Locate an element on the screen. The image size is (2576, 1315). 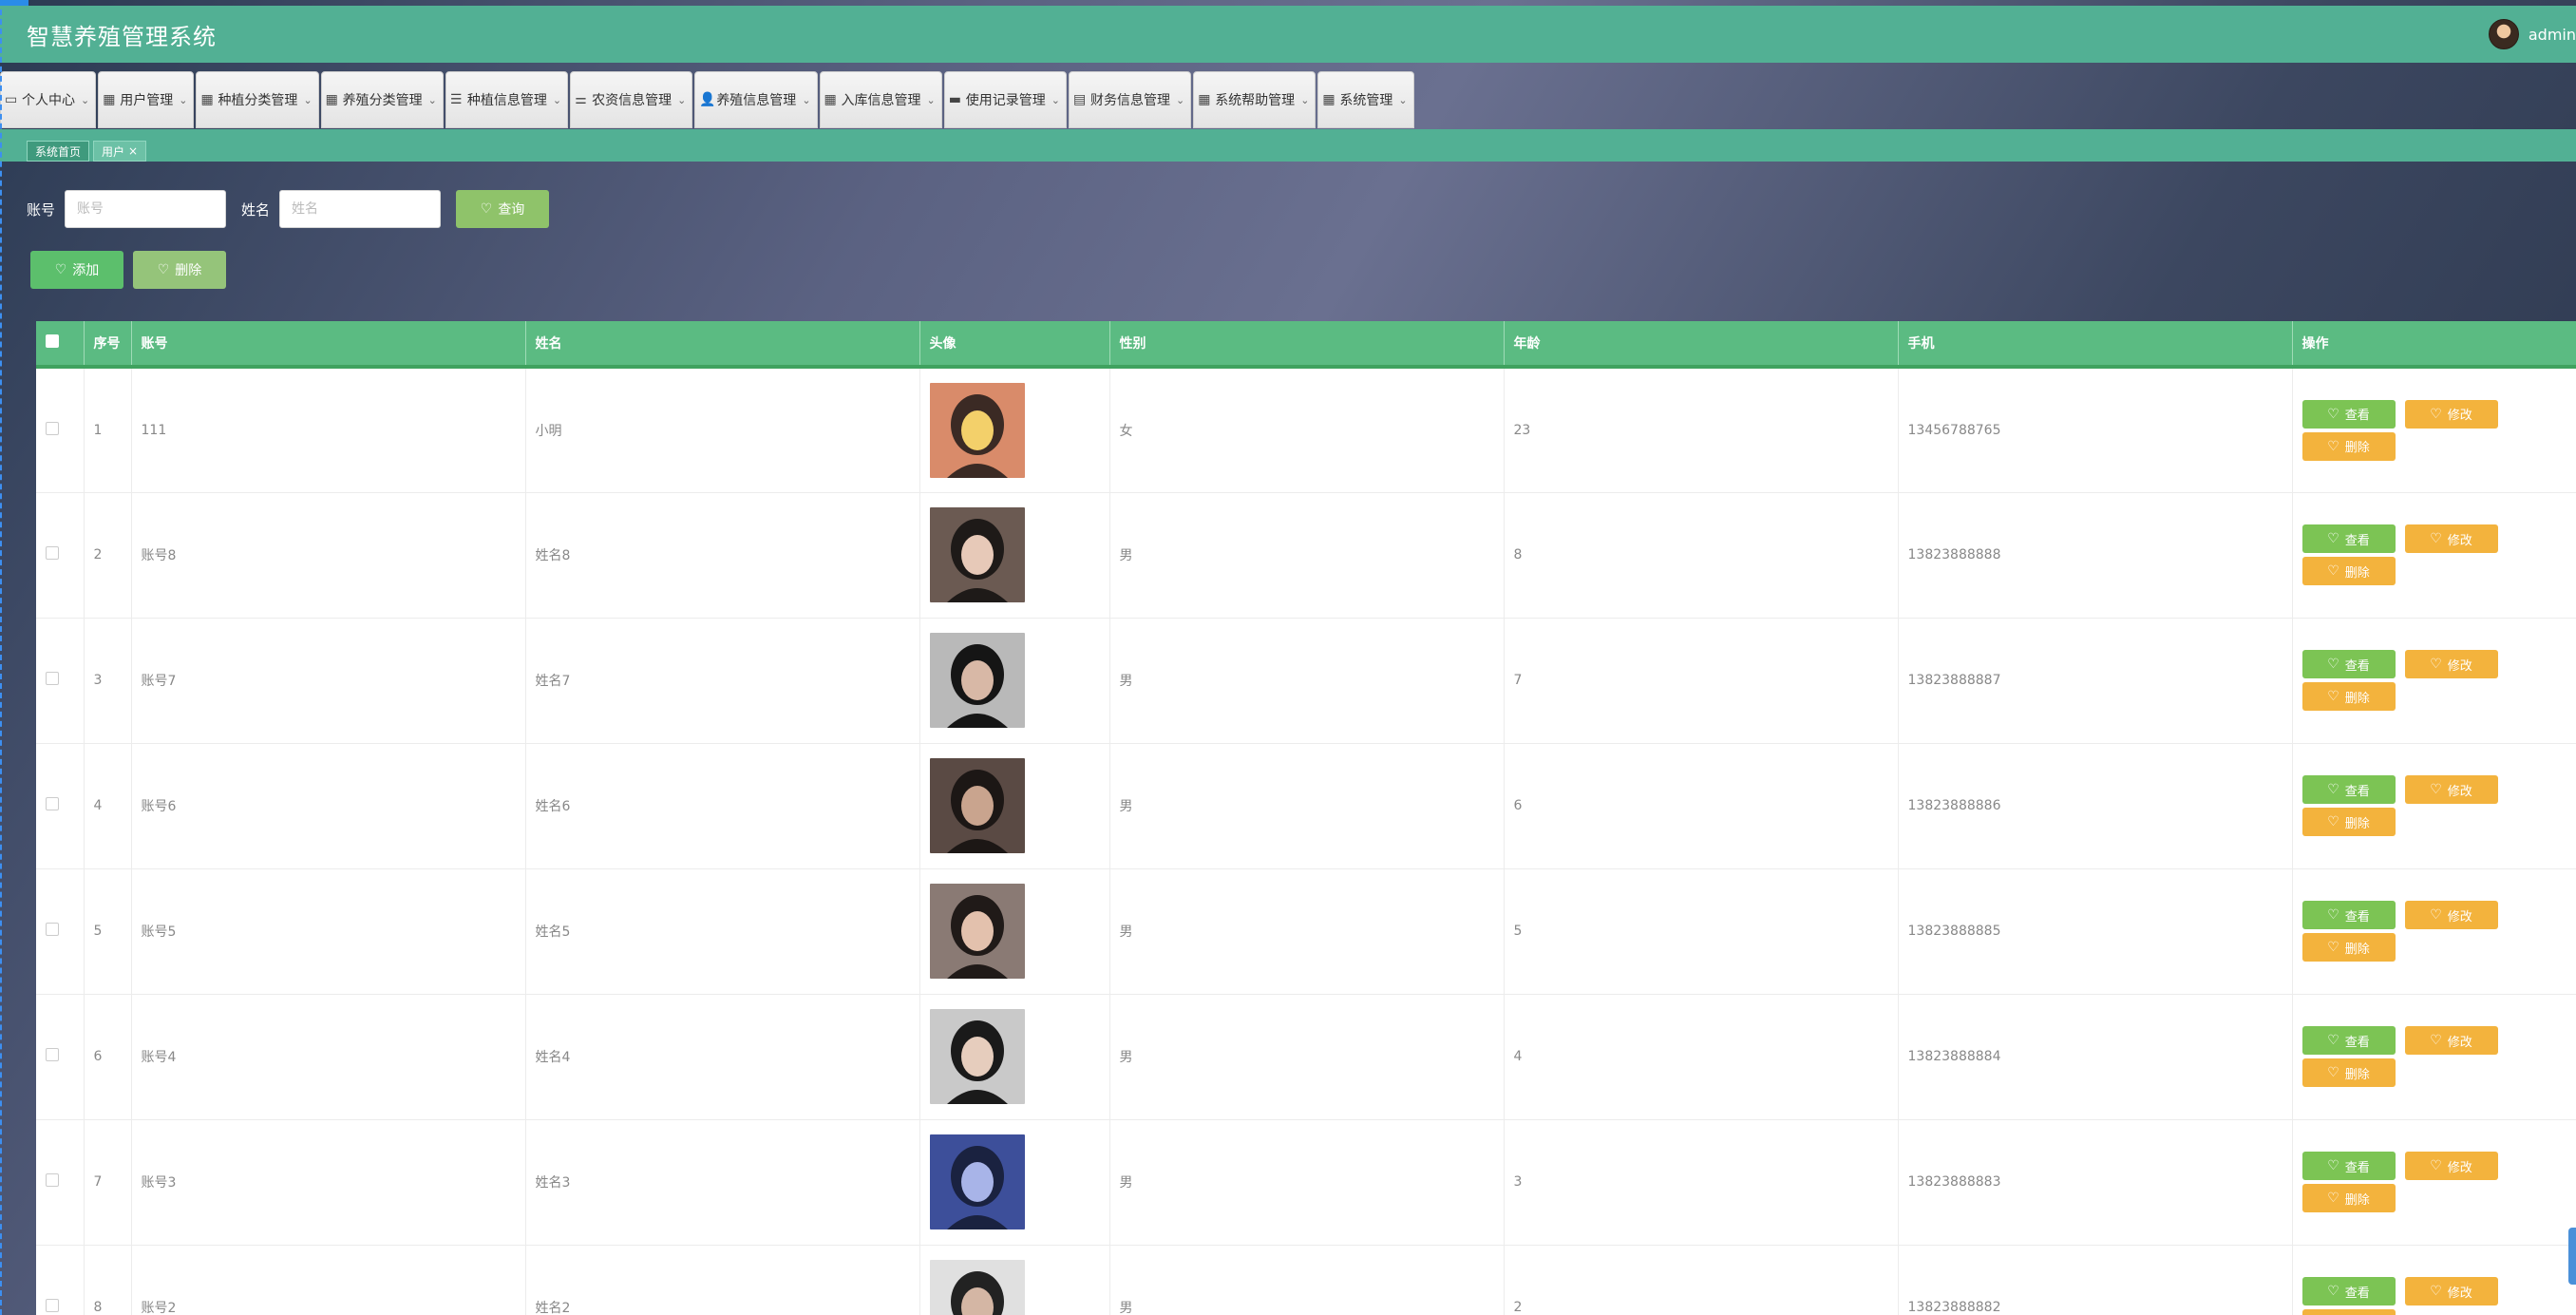
menu-item-10: ▦ 系统帮助管理 ⌄ is located at coordinates (1254, 100).